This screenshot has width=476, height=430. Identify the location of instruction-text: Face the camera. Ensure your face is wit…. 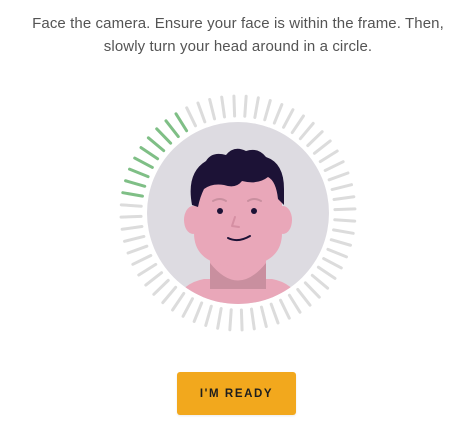
(238, 35).